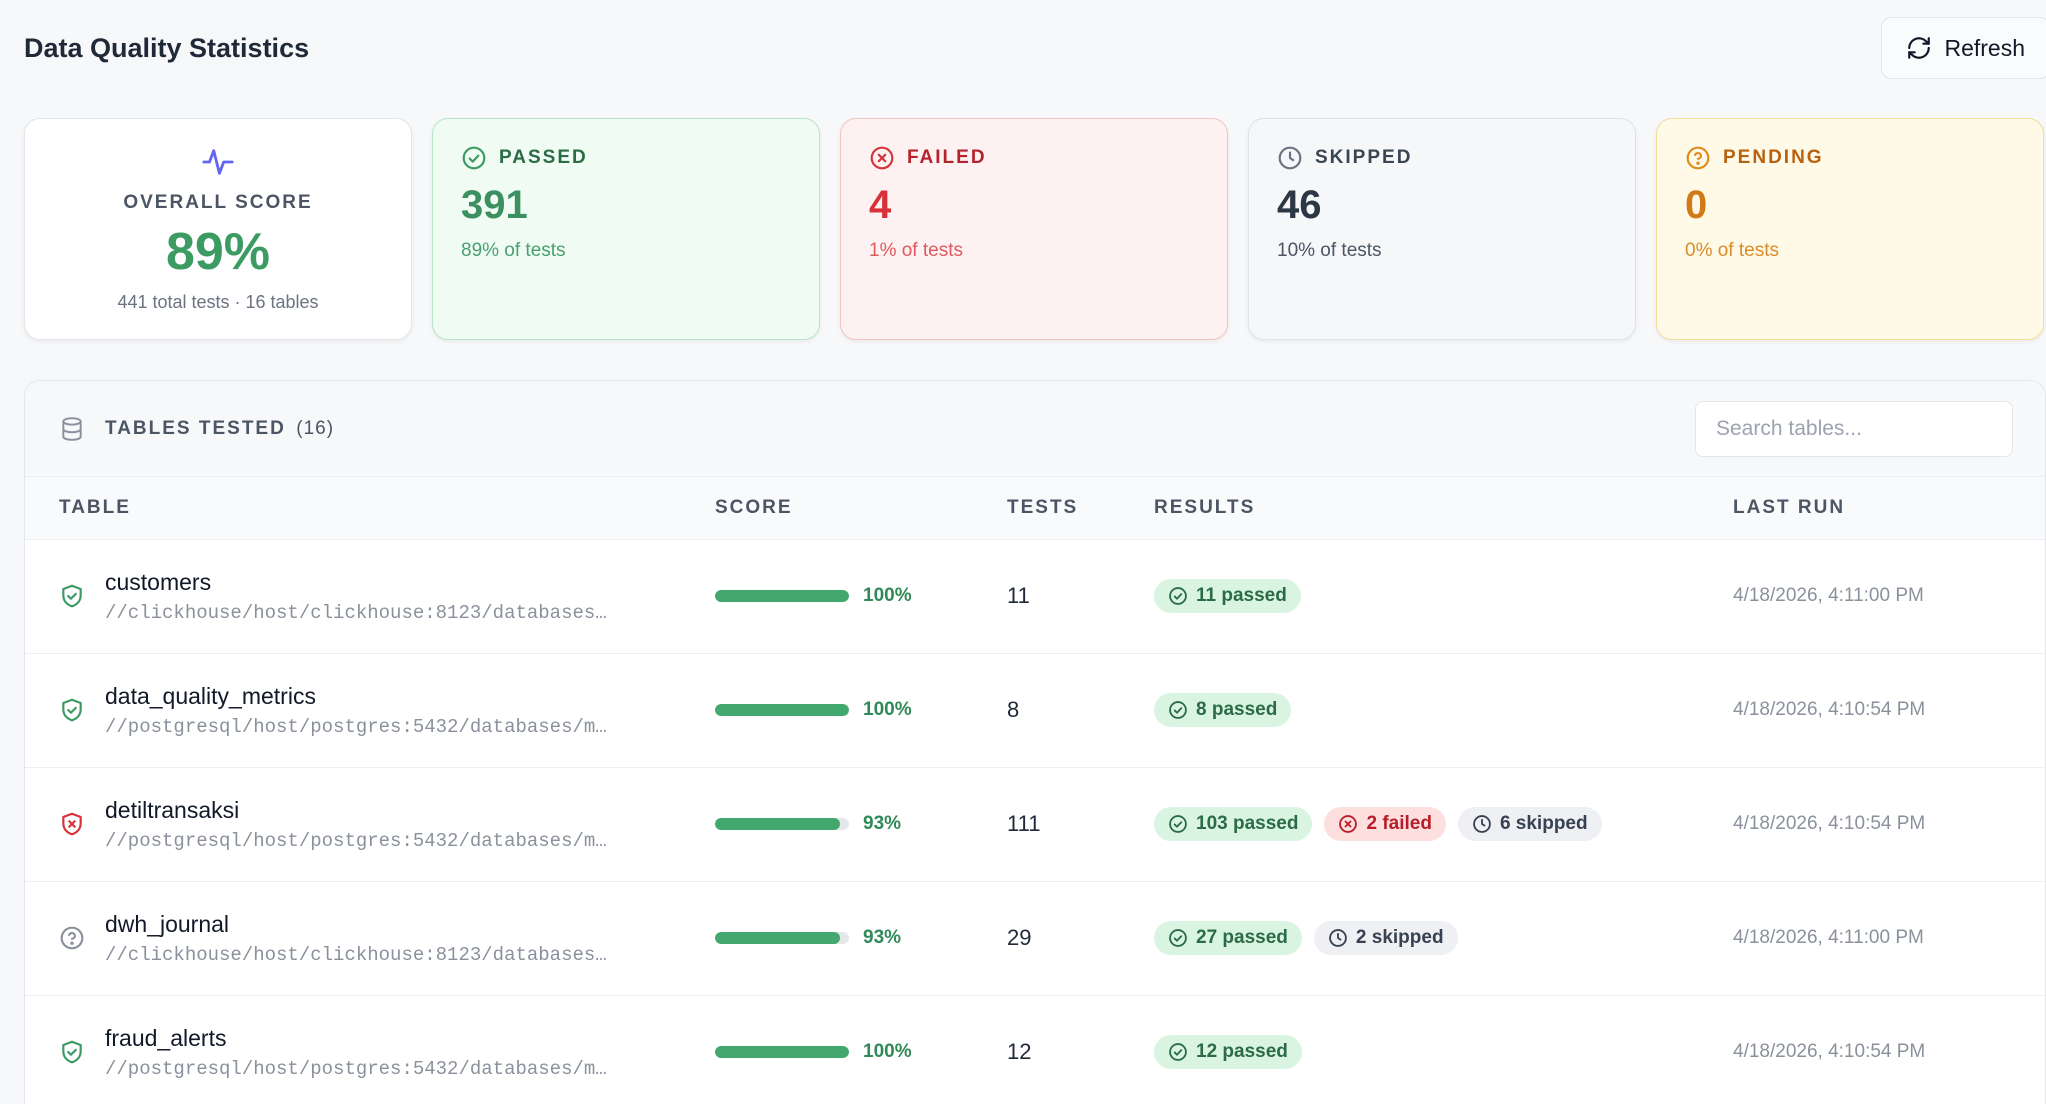 Image resolution: width=2046 pixels, height=1104 pixels. Describe the element at coordinates (916, 250) in the screenshot. I see `failed-percent: 1% of tests` at that location.